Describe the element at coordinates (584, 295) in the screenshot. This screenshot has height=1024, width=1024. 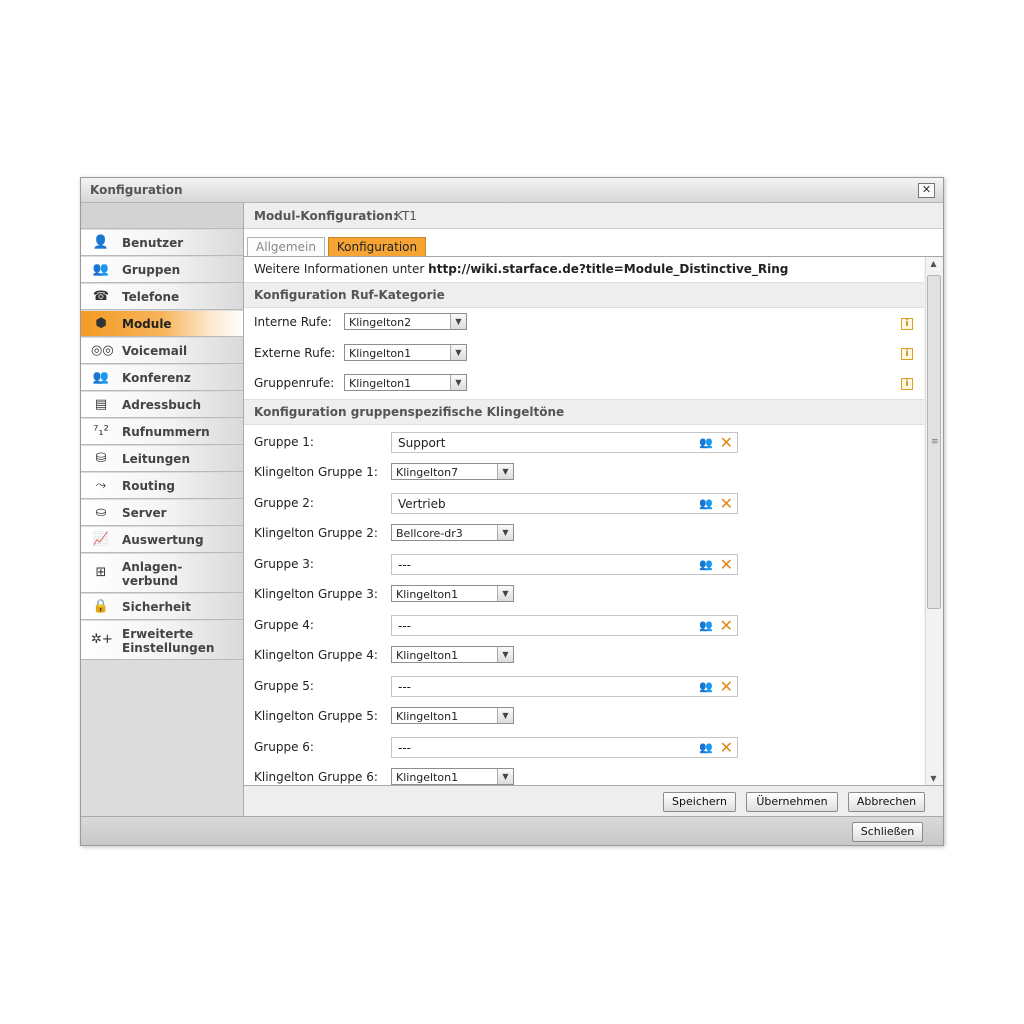
I see `section-ruf-kategorie: Konfiguration Ruf-Kategorie` at that location.